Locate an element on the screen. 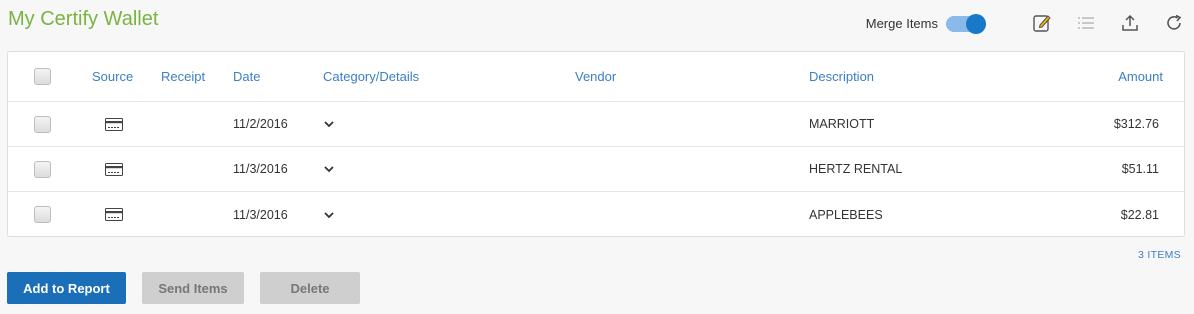 The height and width of the screenshot is (314, 1194). items-count: 3 ITEMS is located at coordinates (1159, 255).